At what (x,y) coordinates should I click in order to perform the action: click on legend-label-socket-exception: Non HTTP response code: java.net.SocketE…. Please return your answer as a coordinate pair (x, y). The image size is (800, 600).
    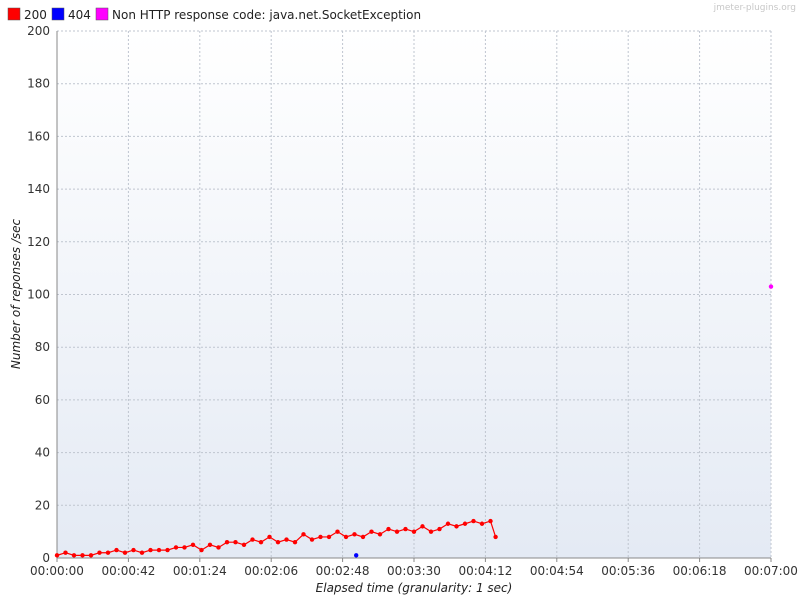
    Looking at the image, I should click on (266, 15).